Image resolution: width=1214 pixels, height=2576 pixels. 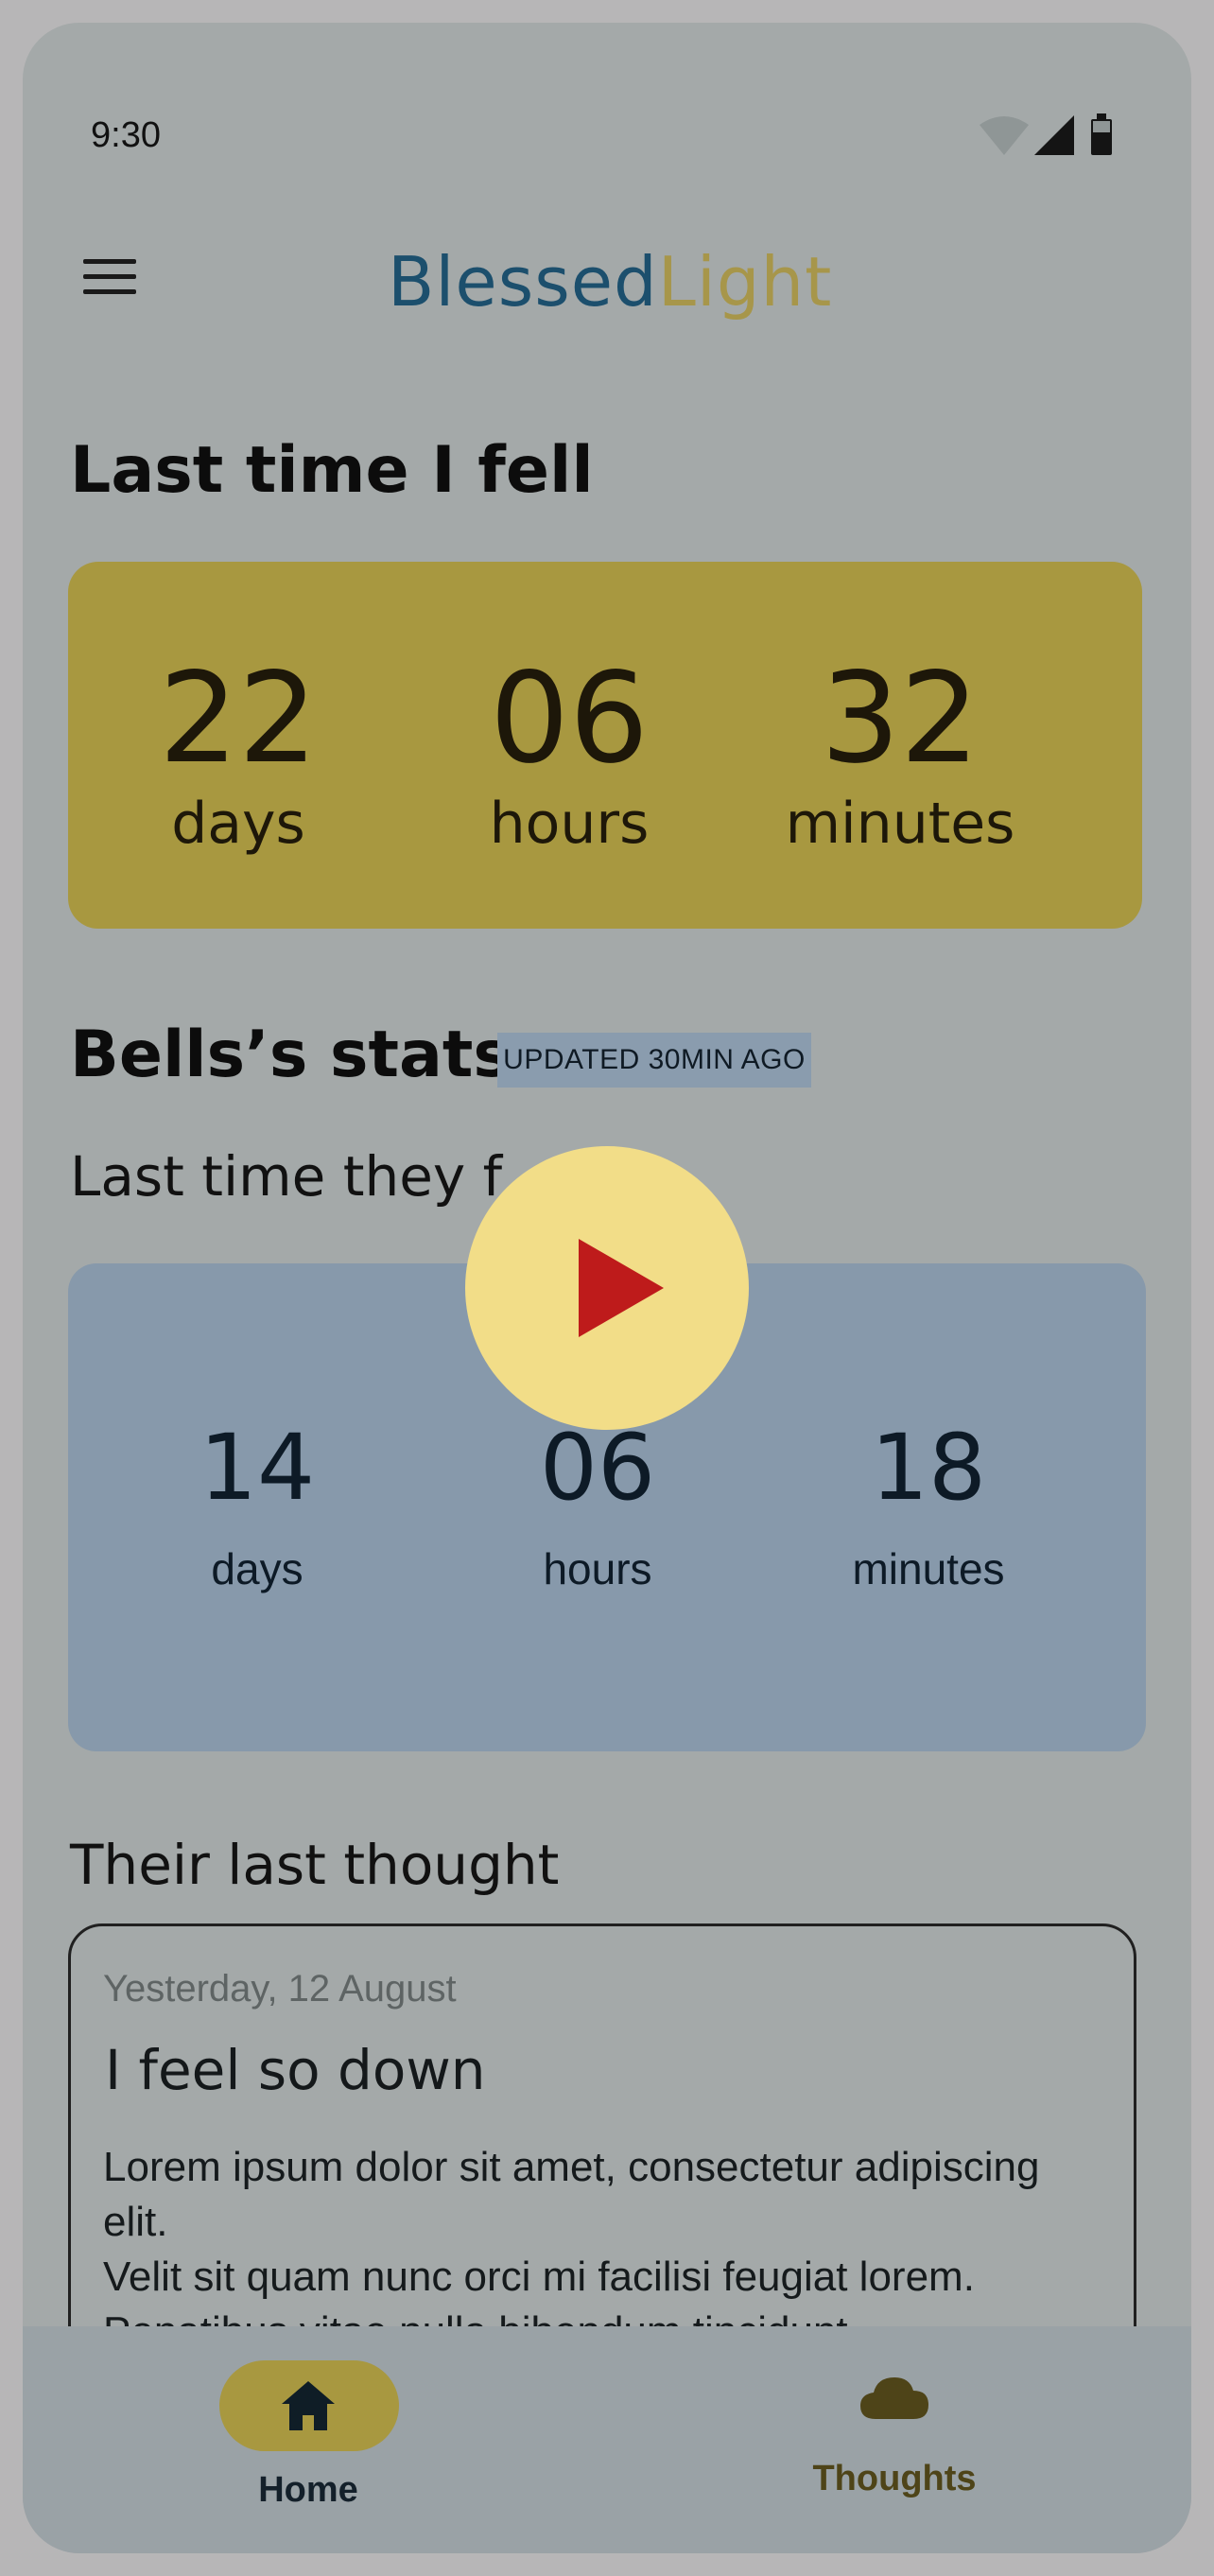 I want to click on my-counter-hours: 06 hours, so click(x=569, y=745).